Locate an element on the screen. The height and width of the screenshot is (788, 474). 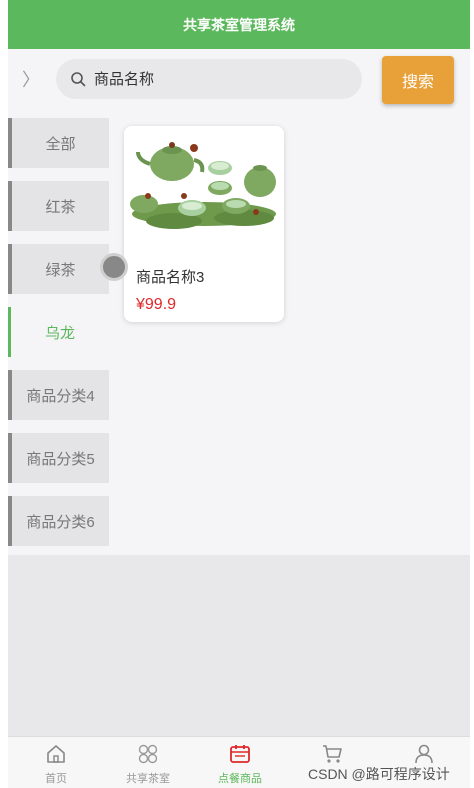
page-title: 共享茶室管理系统 is located at coordinates (239, 24).